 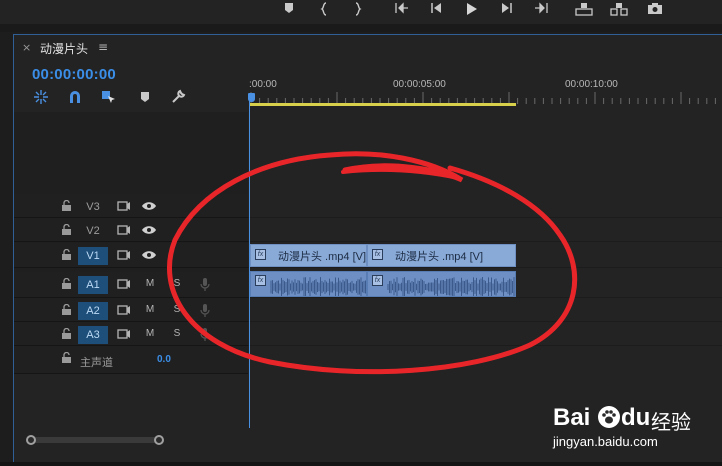 I want to click on play-icon, so click(x=471, y=10).